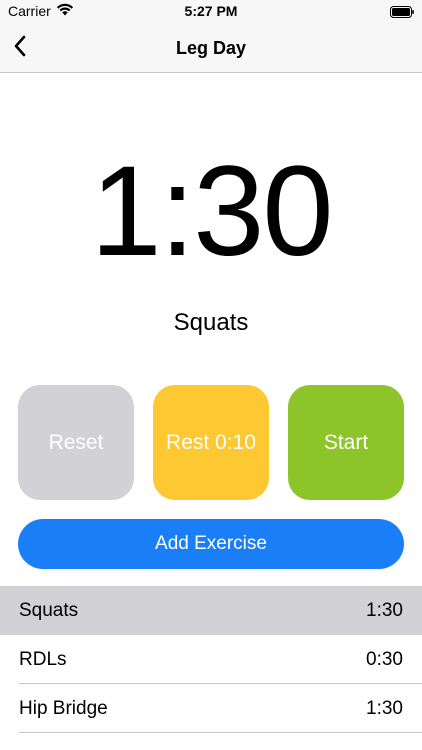 The height and width of the screenshot is (750, 422). What do you see at coordinates (76, 442) in the screenshot?
I see `reset-button: Reset` at bounding box center [76, 442].